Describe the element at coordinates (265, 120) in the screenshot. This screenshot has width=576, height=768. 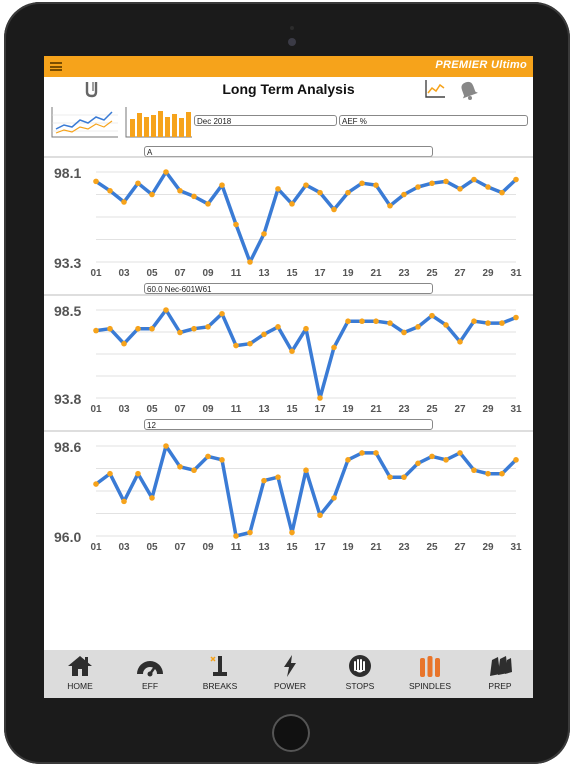
I see `period-select: Dec 2018` at that location.